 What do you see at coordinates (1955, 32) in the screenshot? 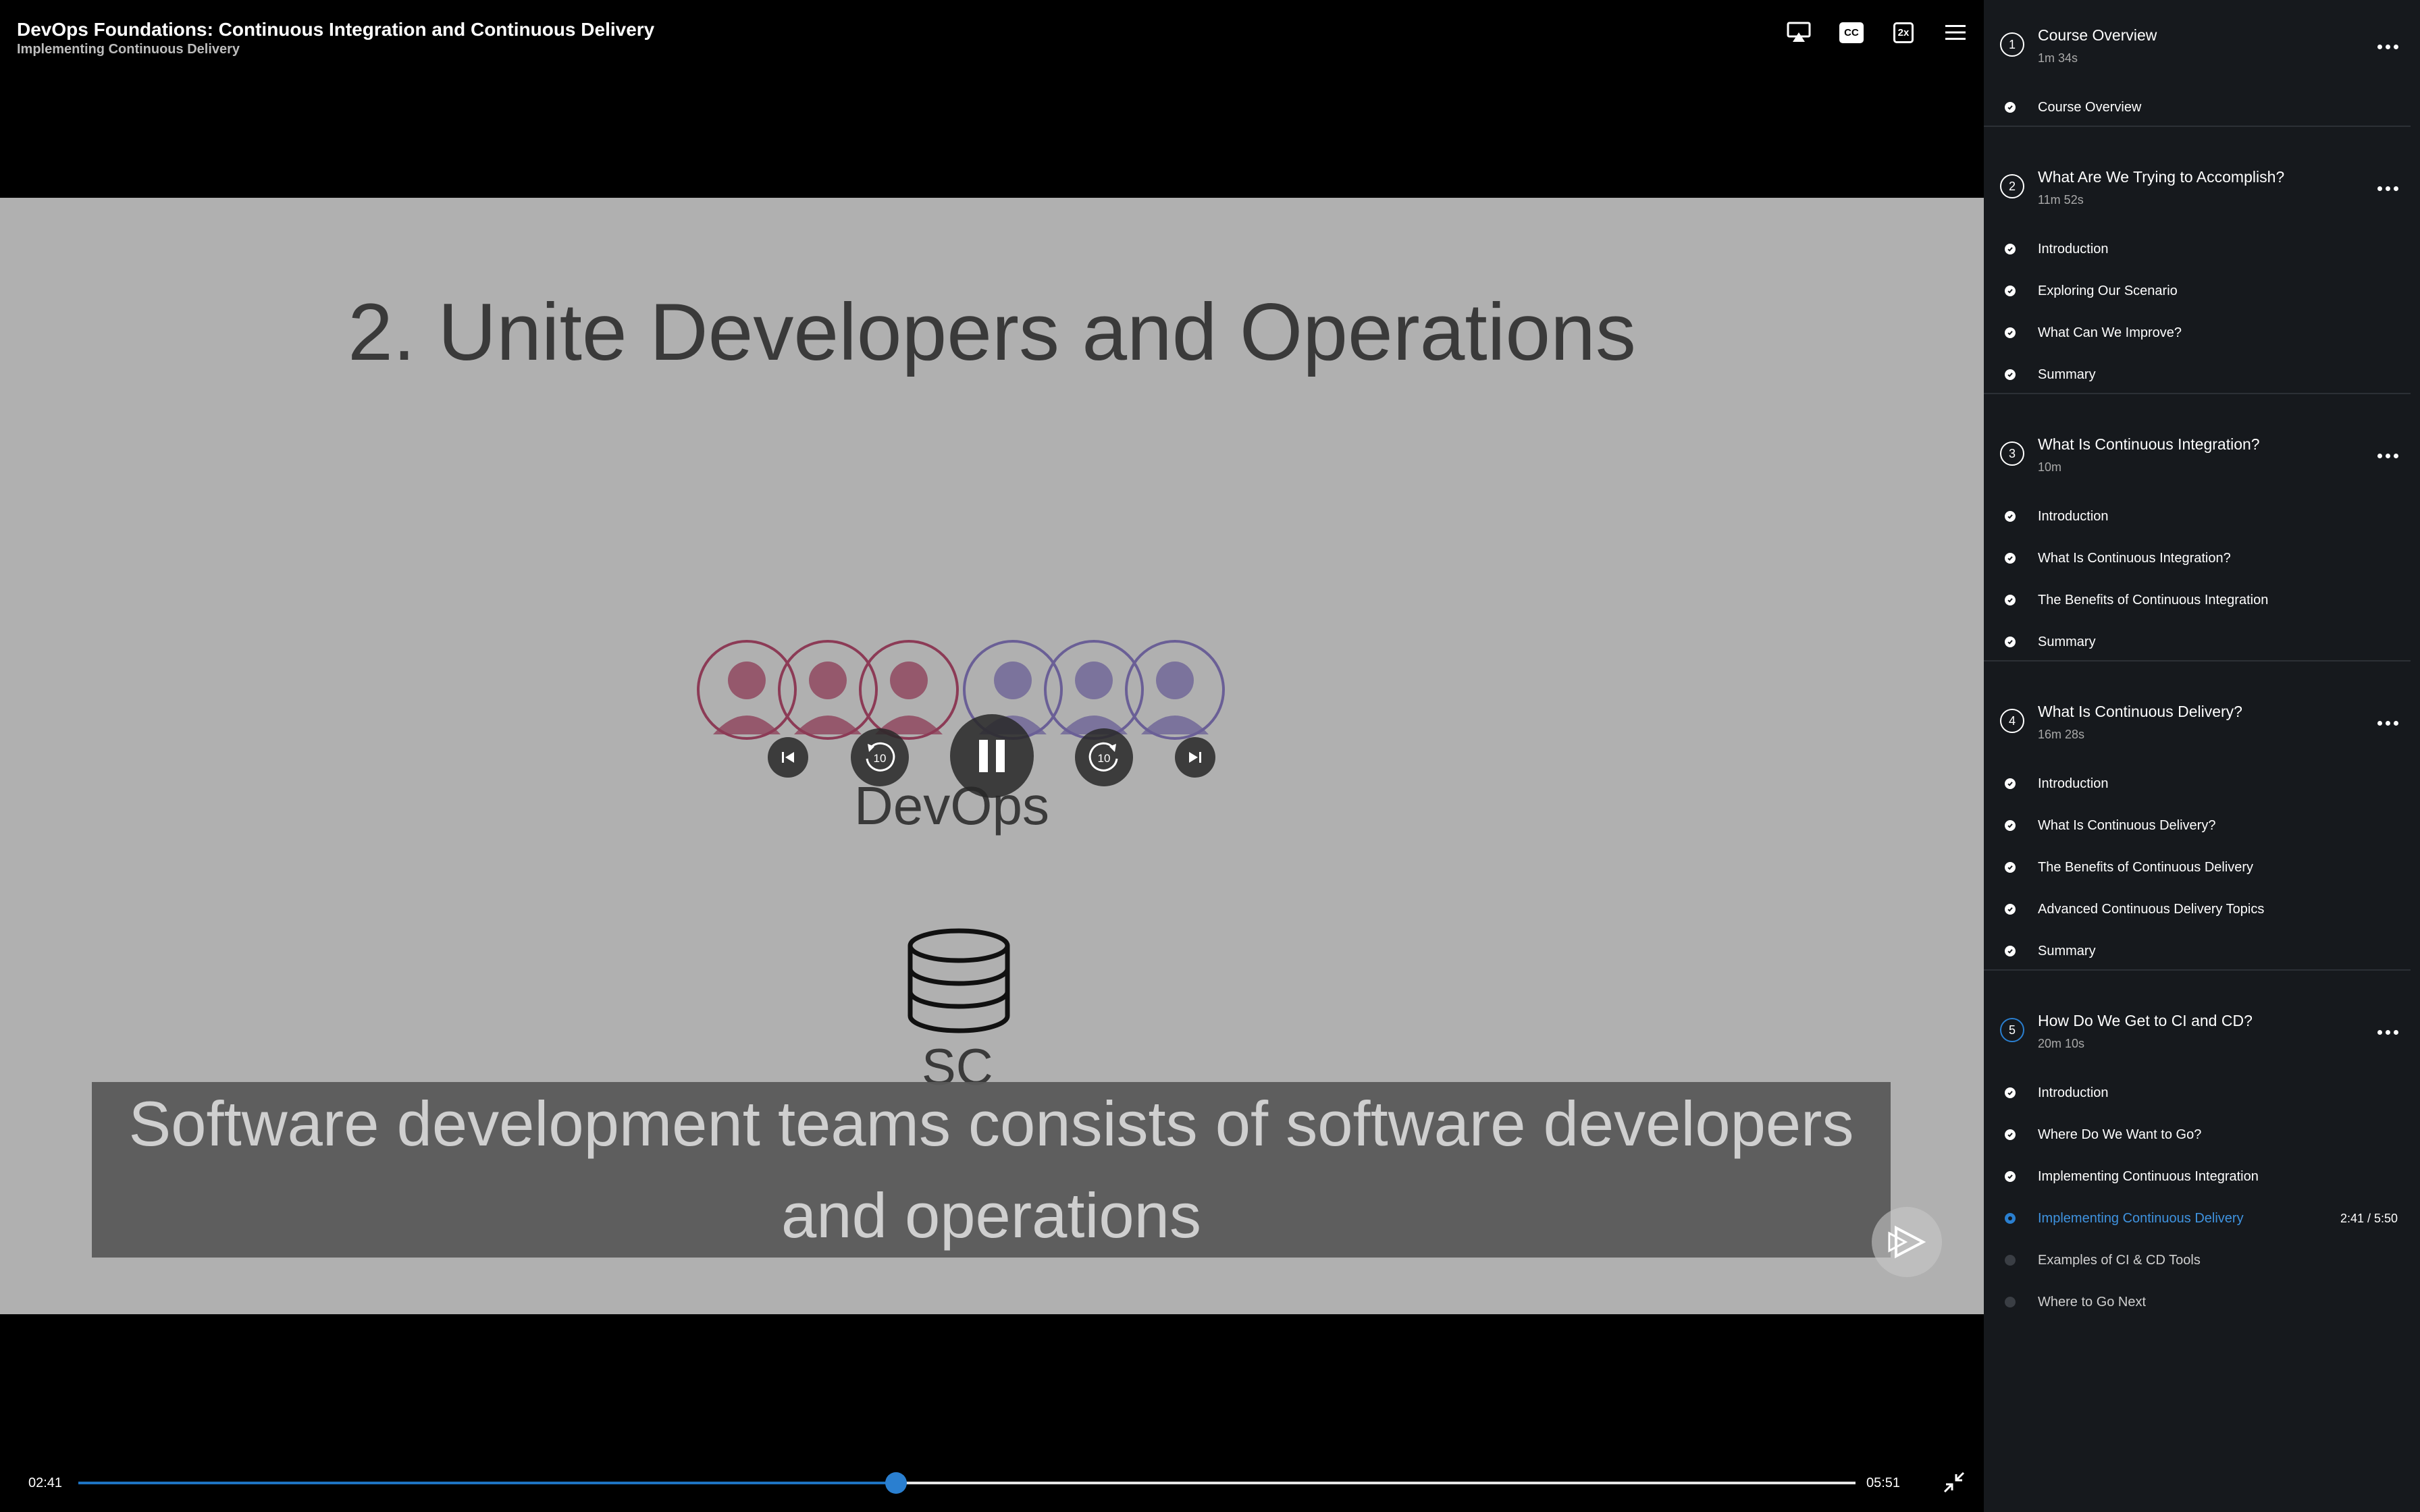
I see `menu-icon` at bounding box center [1955, 32].